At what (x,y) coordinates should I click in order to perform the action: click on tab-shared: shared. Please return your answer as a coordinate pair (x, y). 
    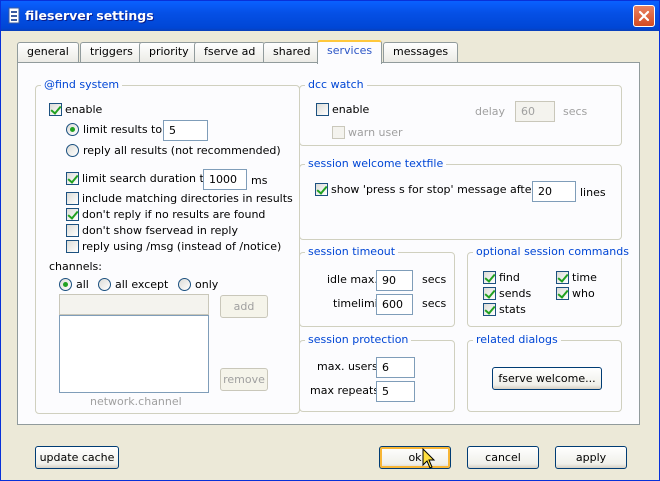
    Looking at the image, I should click on (292, 52).